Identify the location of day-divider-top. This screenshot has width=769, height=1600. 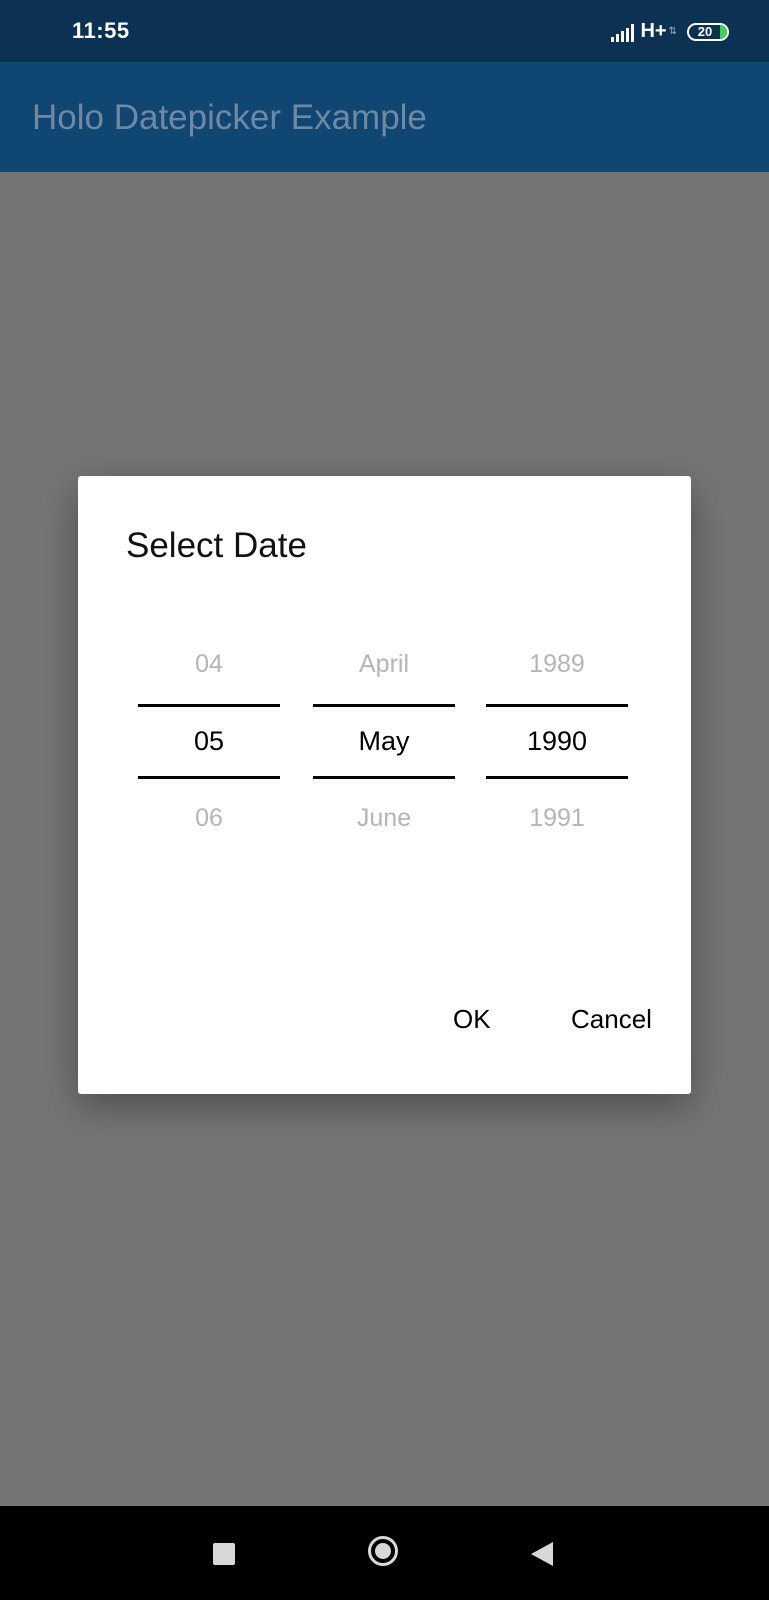
(209, 705).